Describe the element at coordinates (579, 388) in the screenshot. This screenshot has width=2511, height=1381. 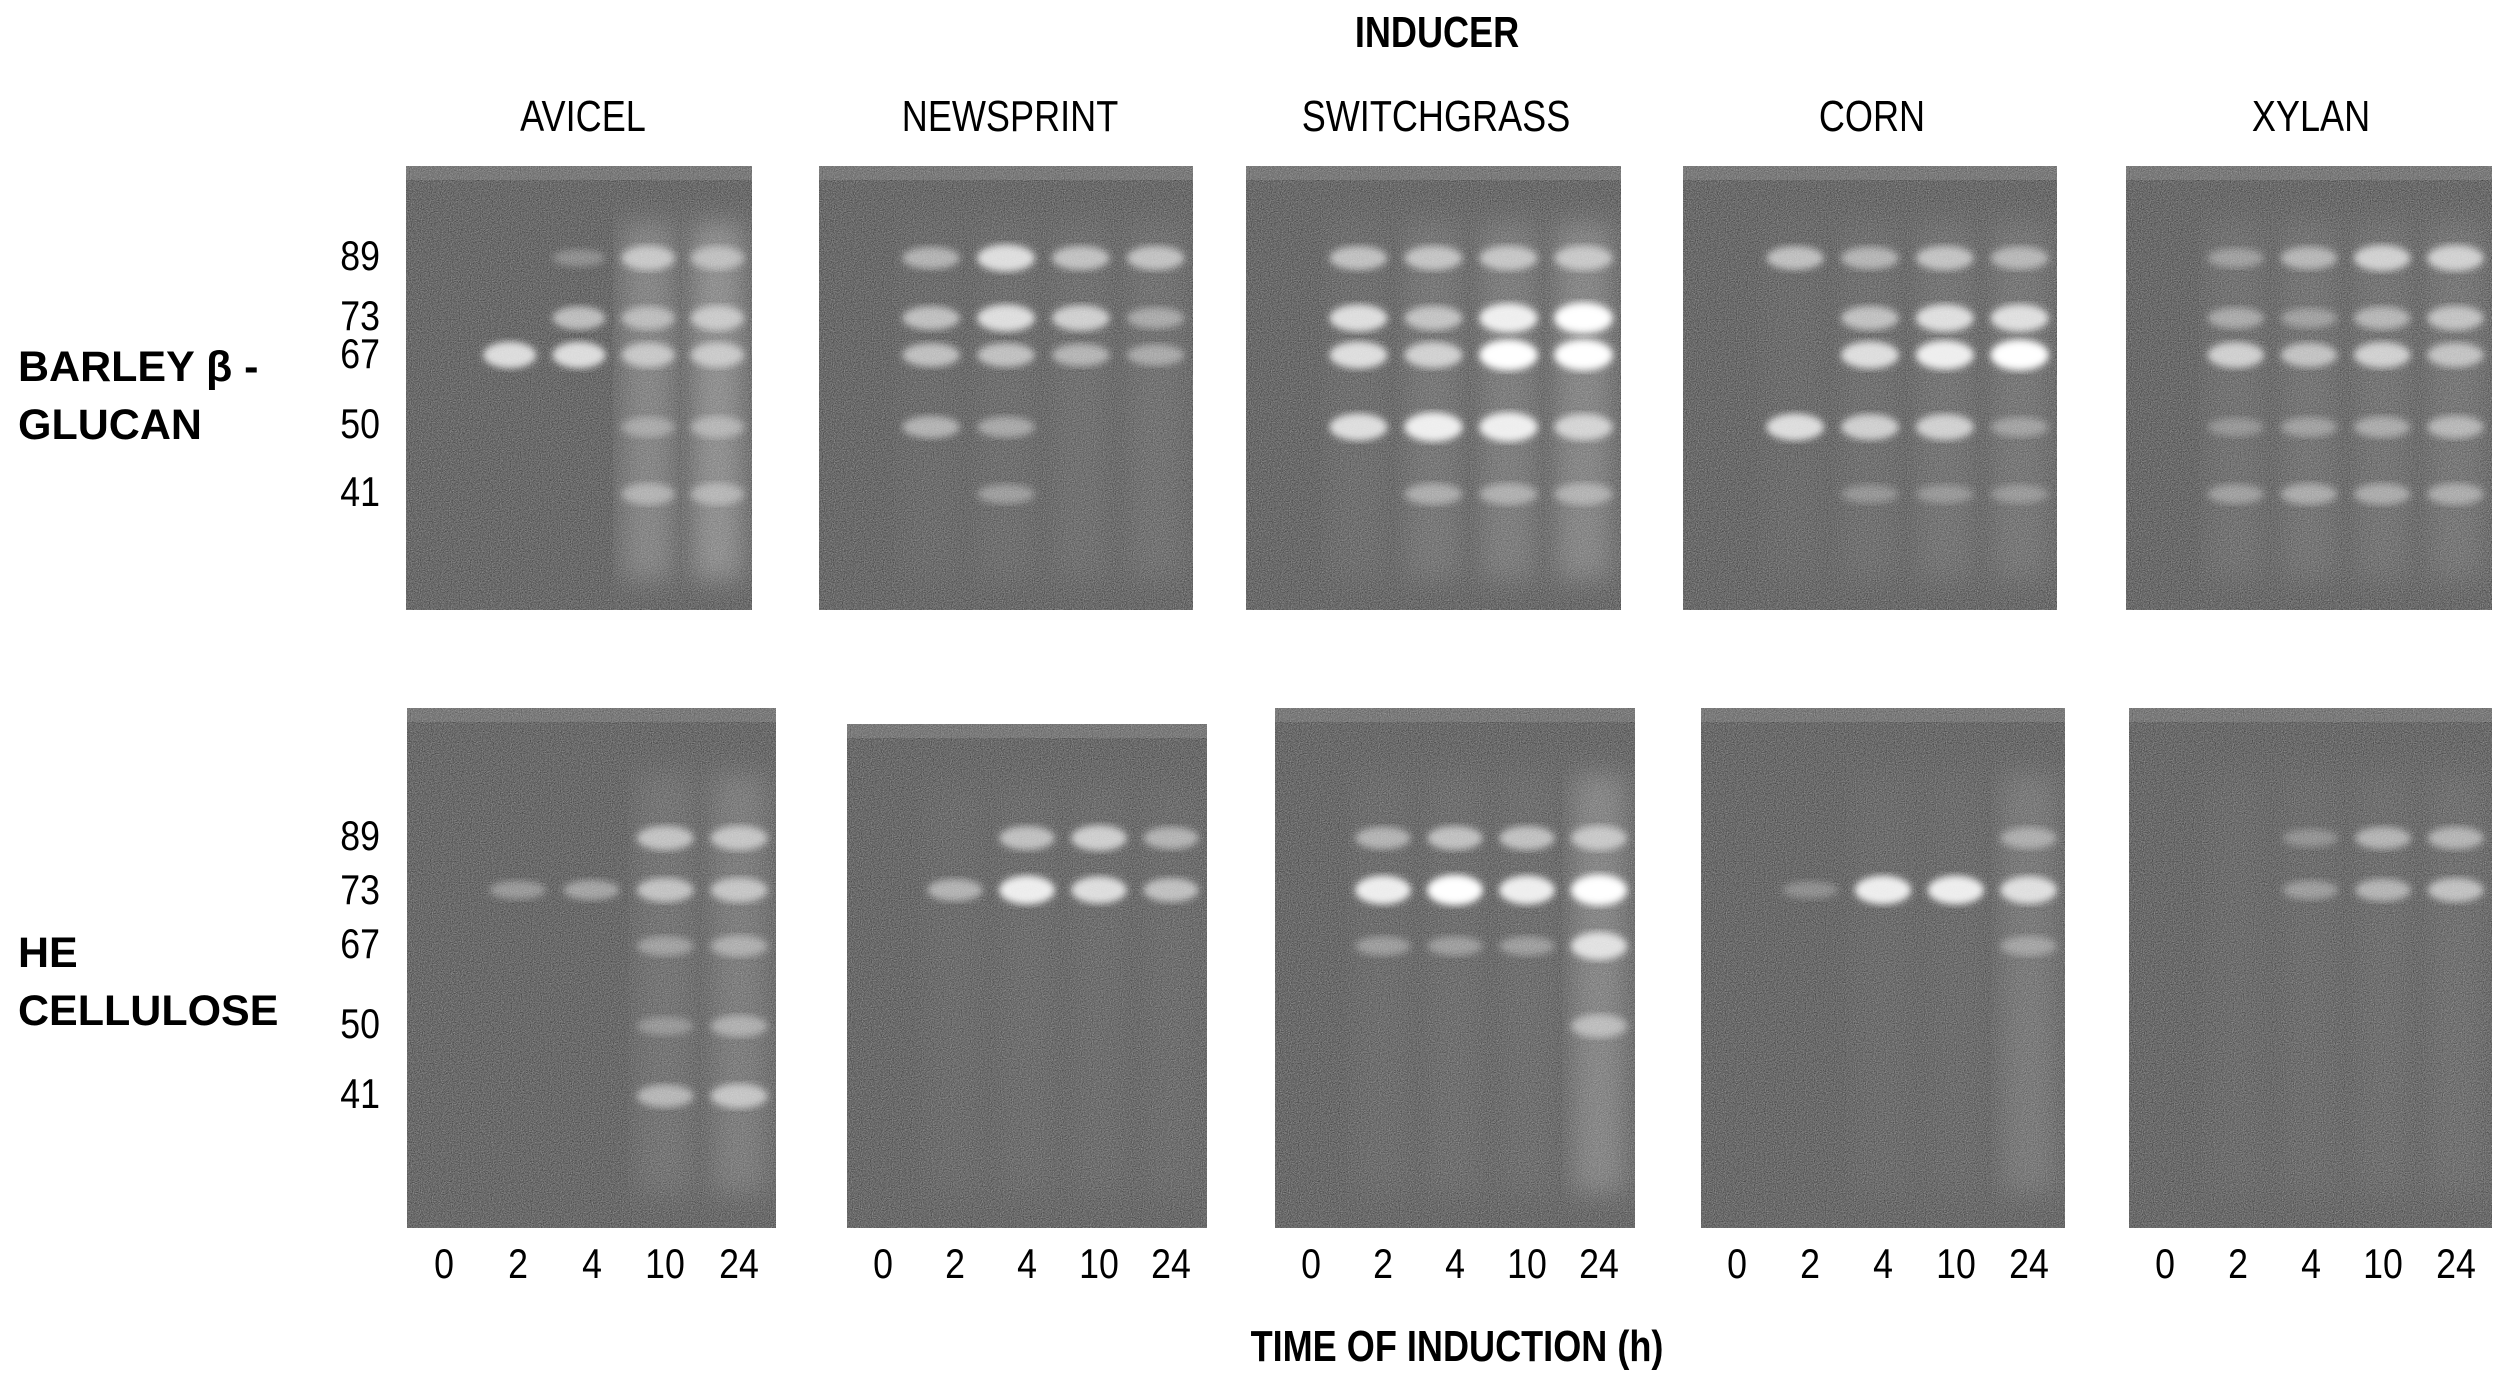
I see `gel-panel-barley-glucan-avicel` at that location.